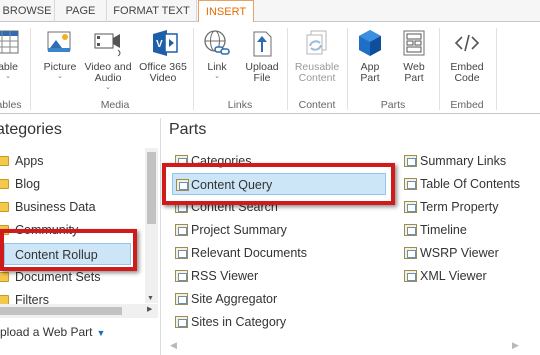  Describe the element at coordinates (393, 105) in the screenshot. I see `group-label-parts: Parts` at that location.